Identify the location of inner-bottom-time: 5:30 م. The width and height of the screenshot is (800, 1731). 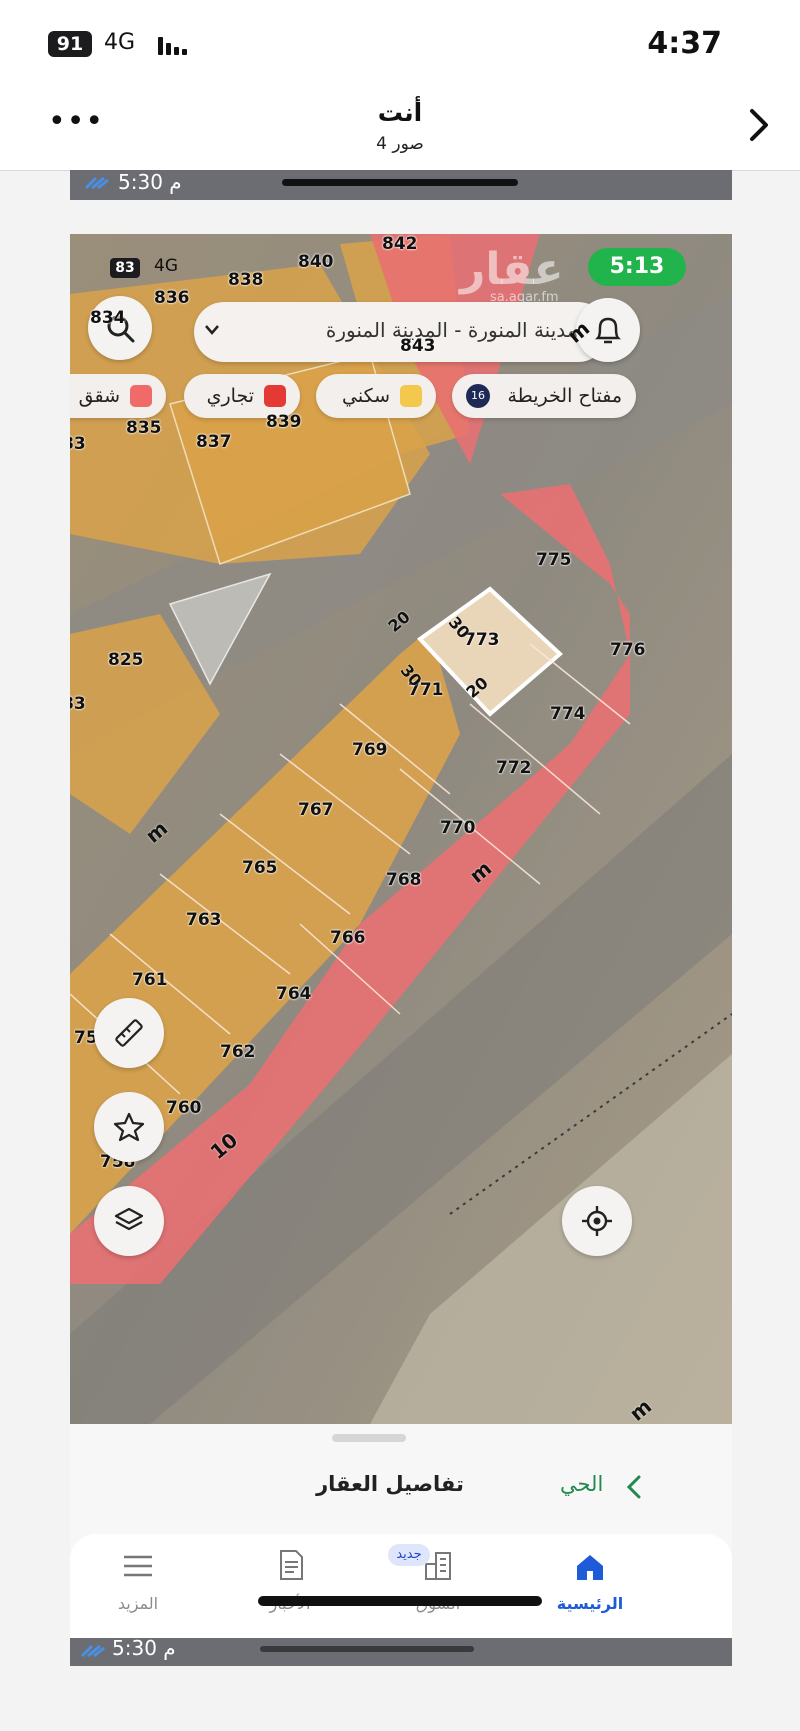
(144, 1648).